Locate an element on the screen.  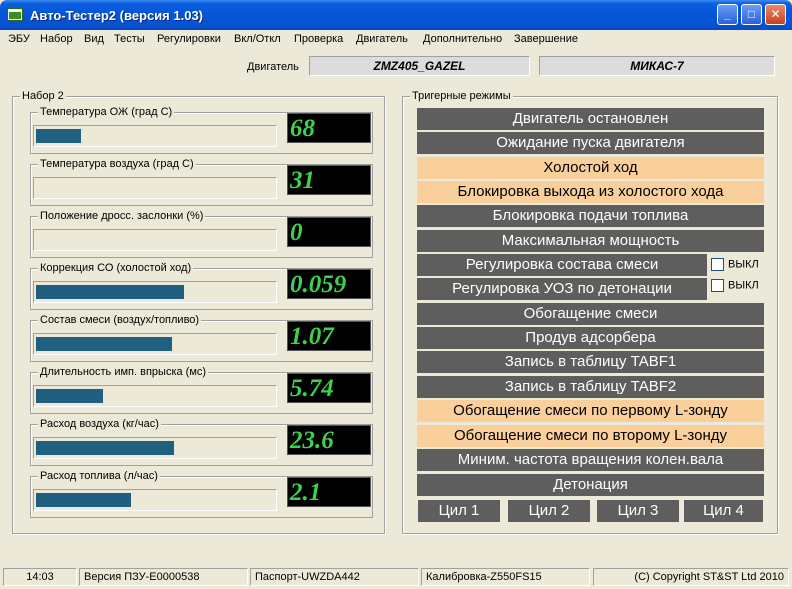
param-label: Расход топлива (л/час) is located at coordinates (99, 476).